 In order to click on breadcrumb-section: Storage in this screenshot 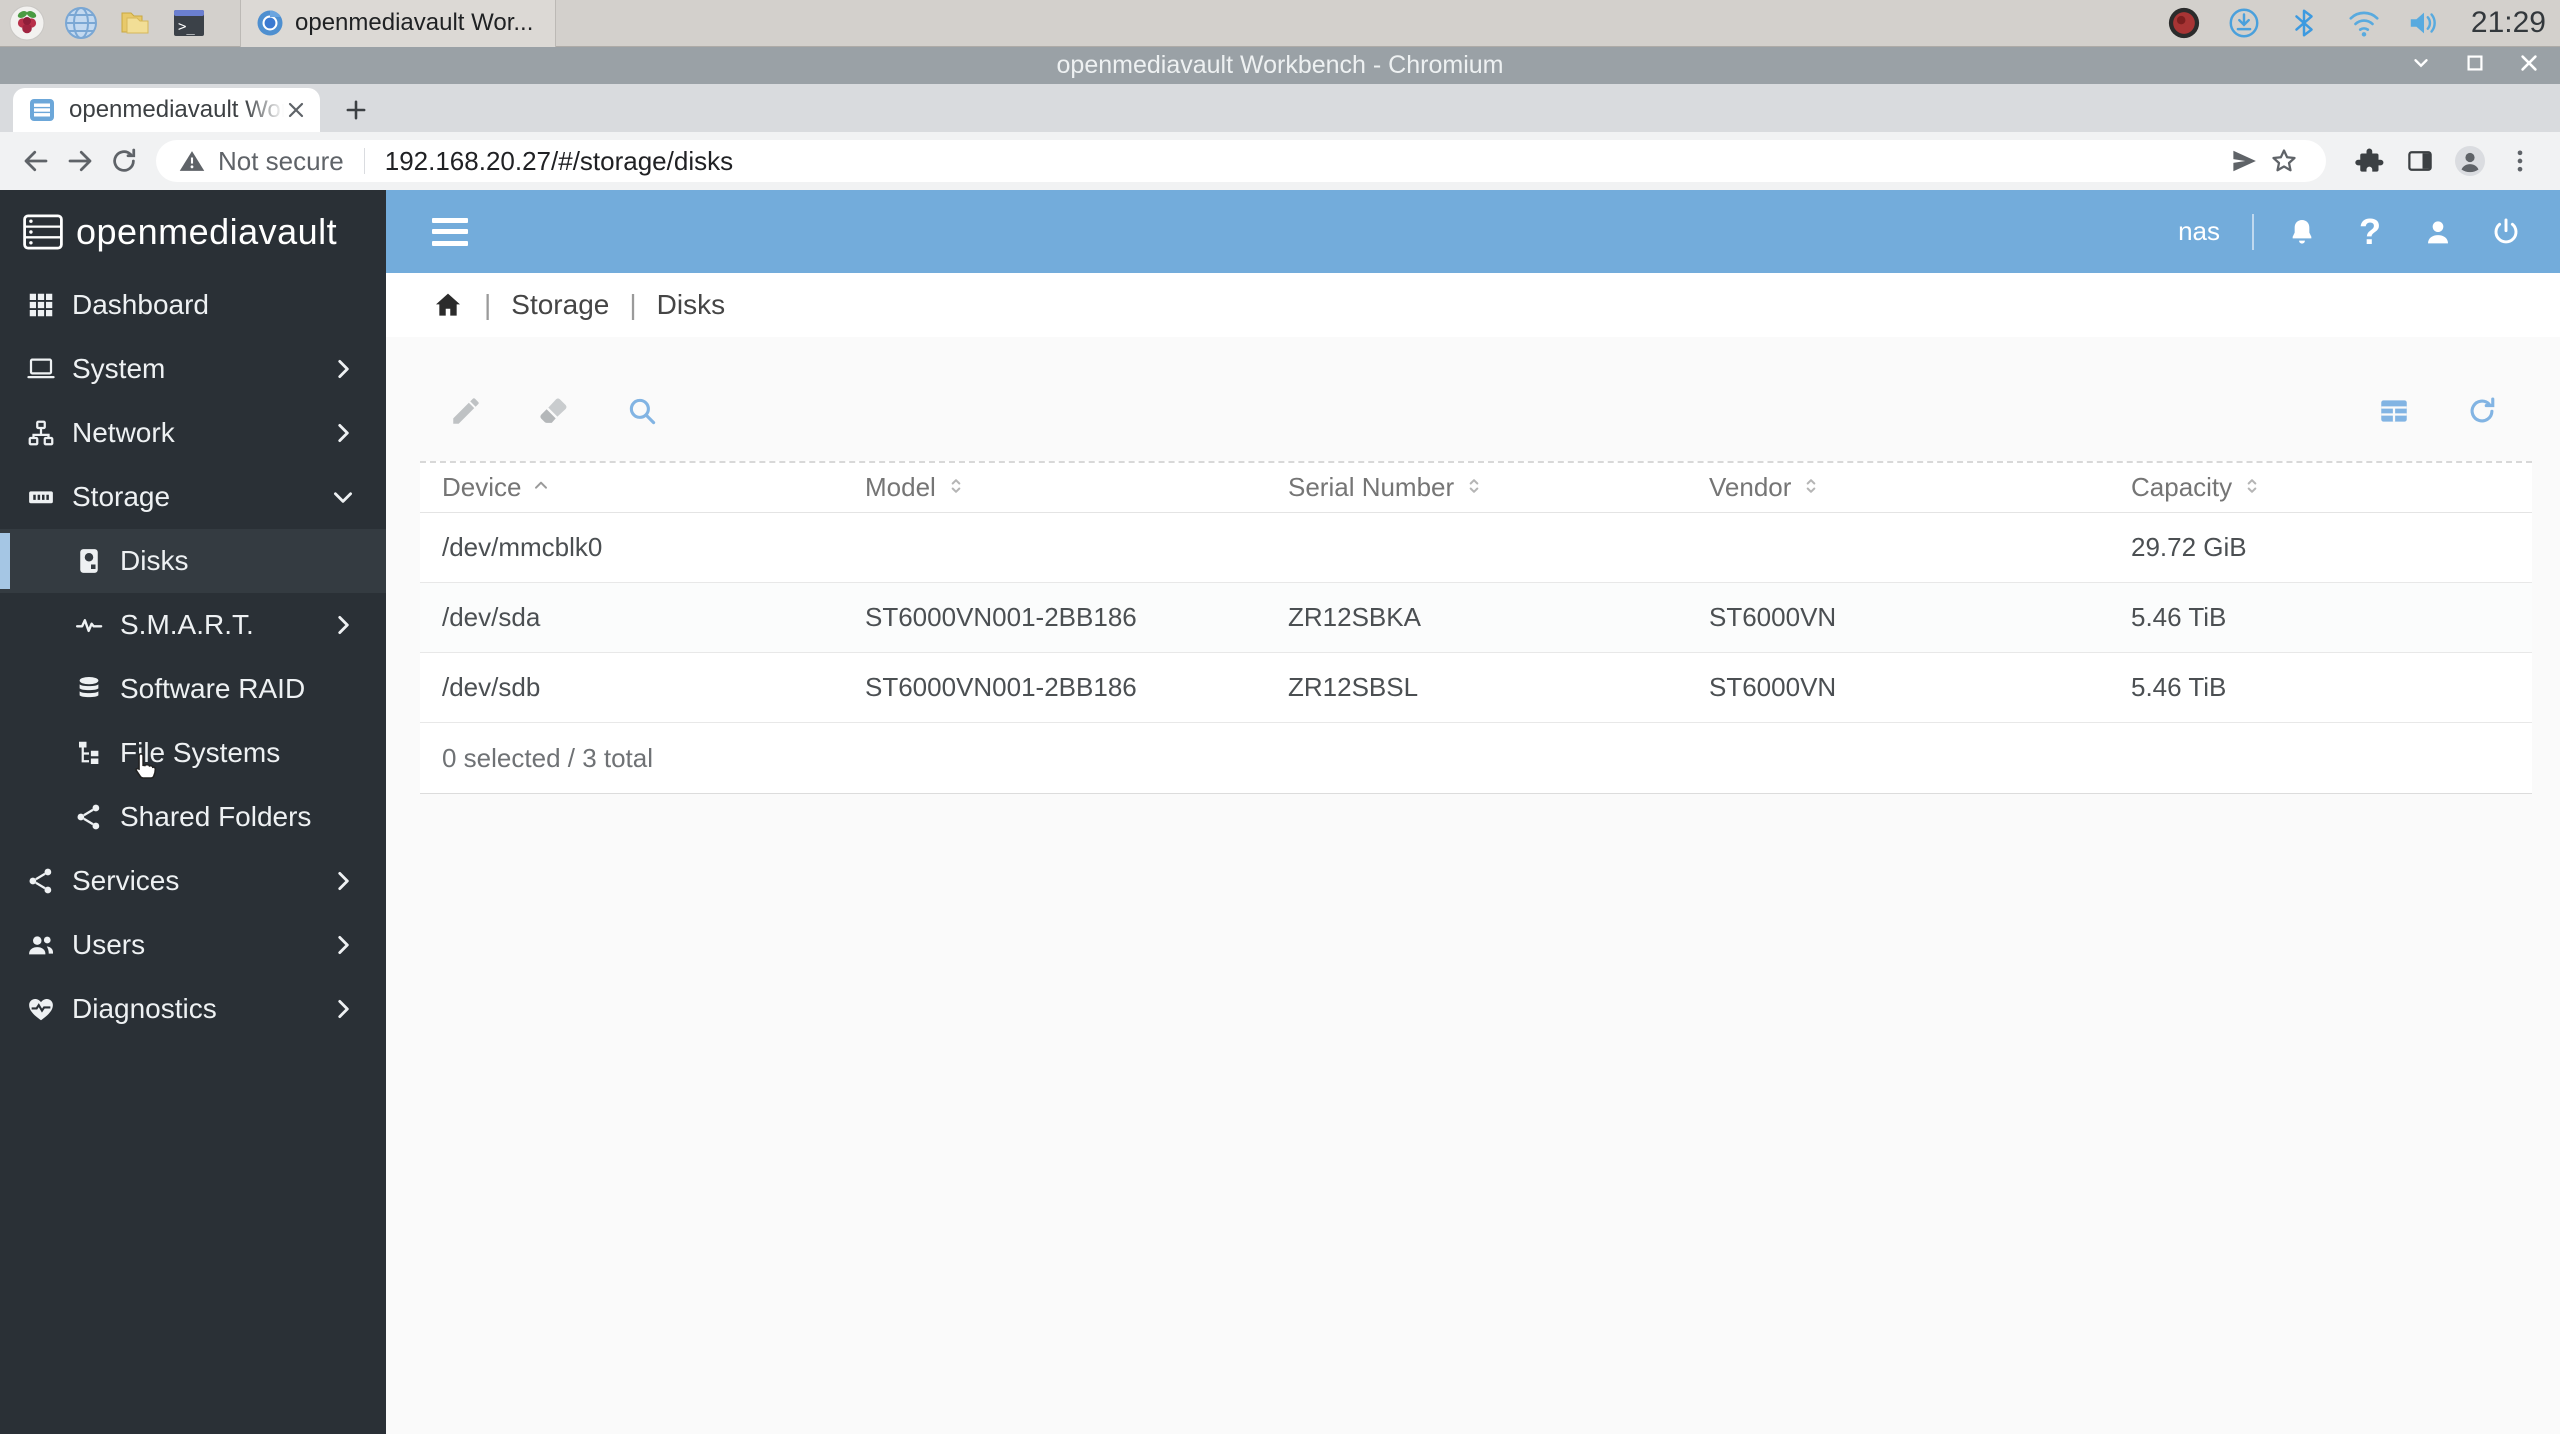, I will do `click(560, 304)`.